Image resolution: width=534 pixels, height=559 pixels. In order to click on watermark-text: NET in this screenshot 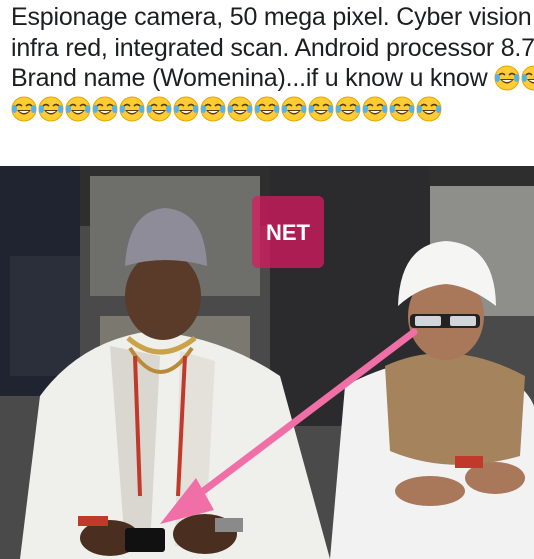, I will do `click(288, 232)`.